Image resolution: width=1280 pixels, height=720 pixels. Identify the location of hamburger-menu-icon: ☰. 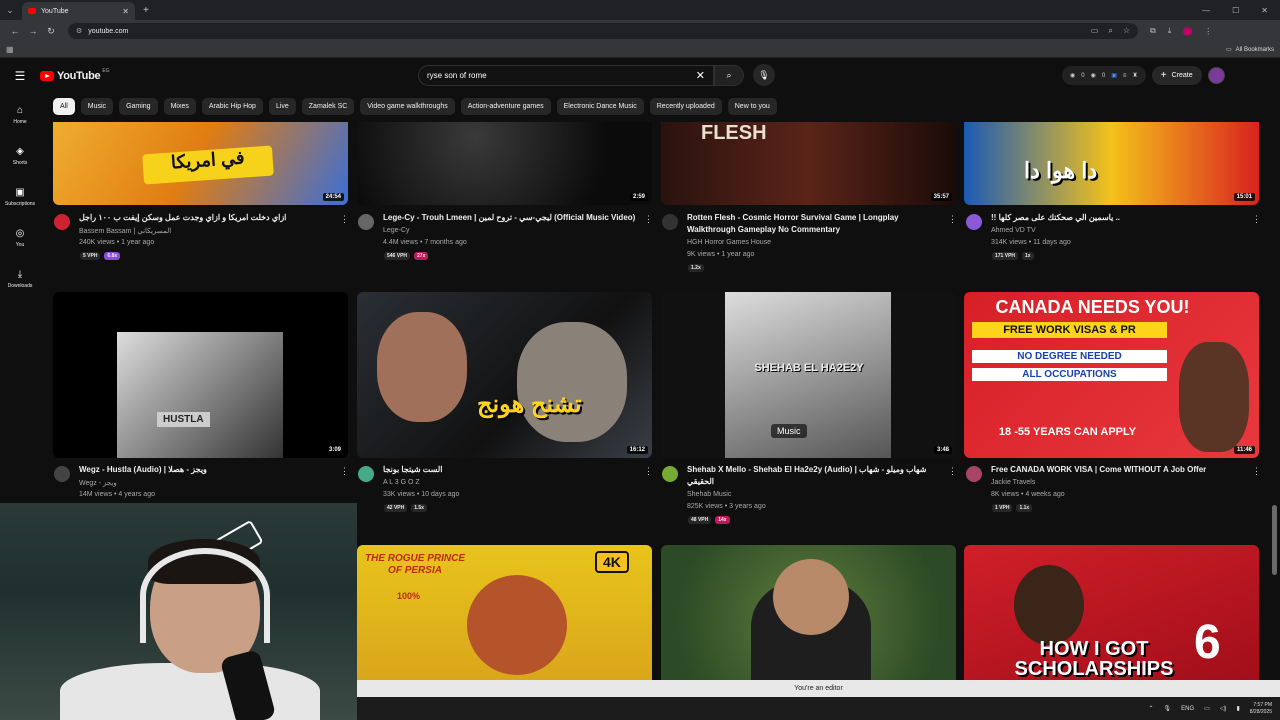
(20, 76).